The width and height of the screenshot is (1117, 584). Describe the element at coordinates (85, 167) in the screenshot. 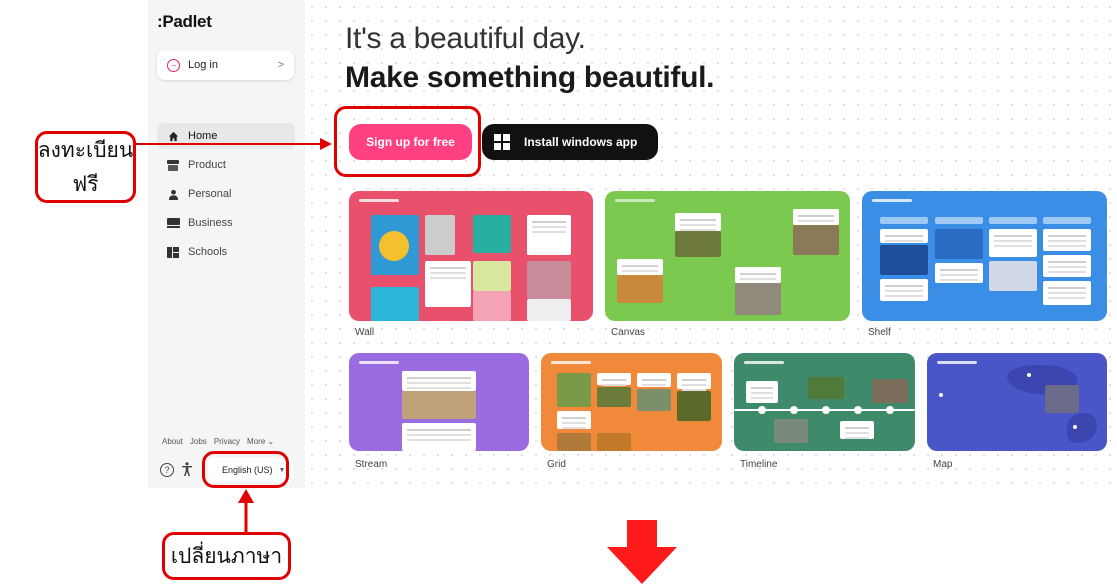

I see `signup-note-text: ลงทะเบียน ฟรี` at that location.